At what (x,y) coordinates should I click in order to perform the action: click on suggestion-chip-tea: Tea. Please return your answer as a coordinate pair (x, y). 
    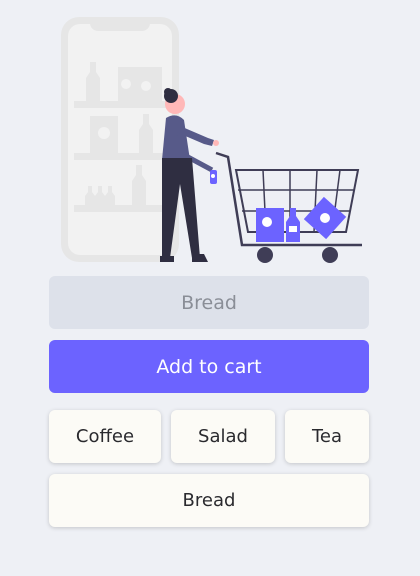
    Looking at the image, I should click on (327, 436).